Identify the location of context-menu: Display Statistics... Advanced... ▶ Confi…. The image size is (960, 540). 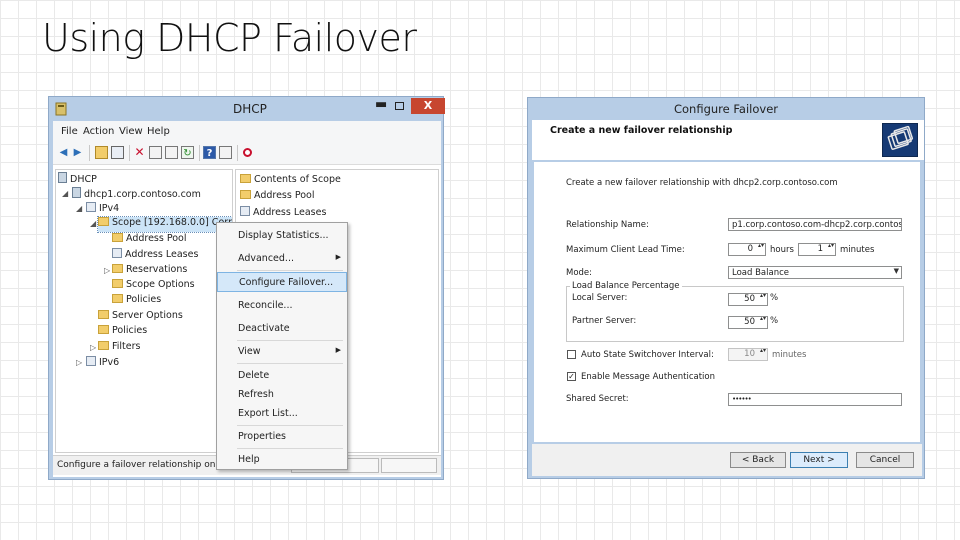
(282, 346).